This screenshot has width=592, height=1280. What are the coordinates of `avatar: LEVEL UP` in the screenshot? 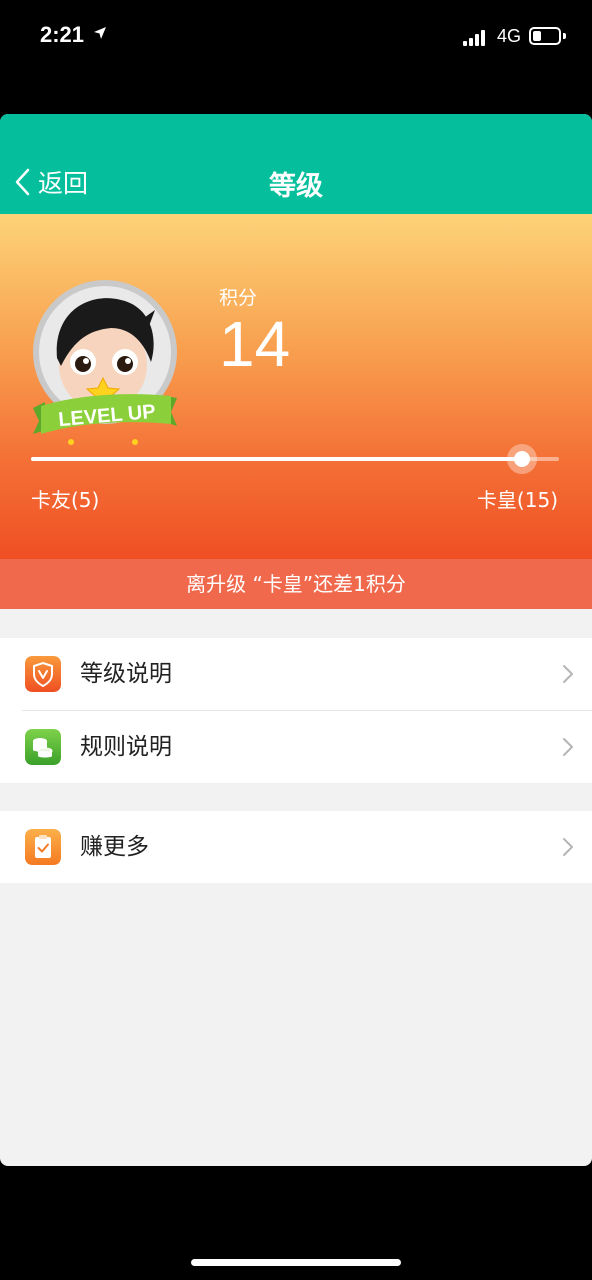 It's located at (105, 362).